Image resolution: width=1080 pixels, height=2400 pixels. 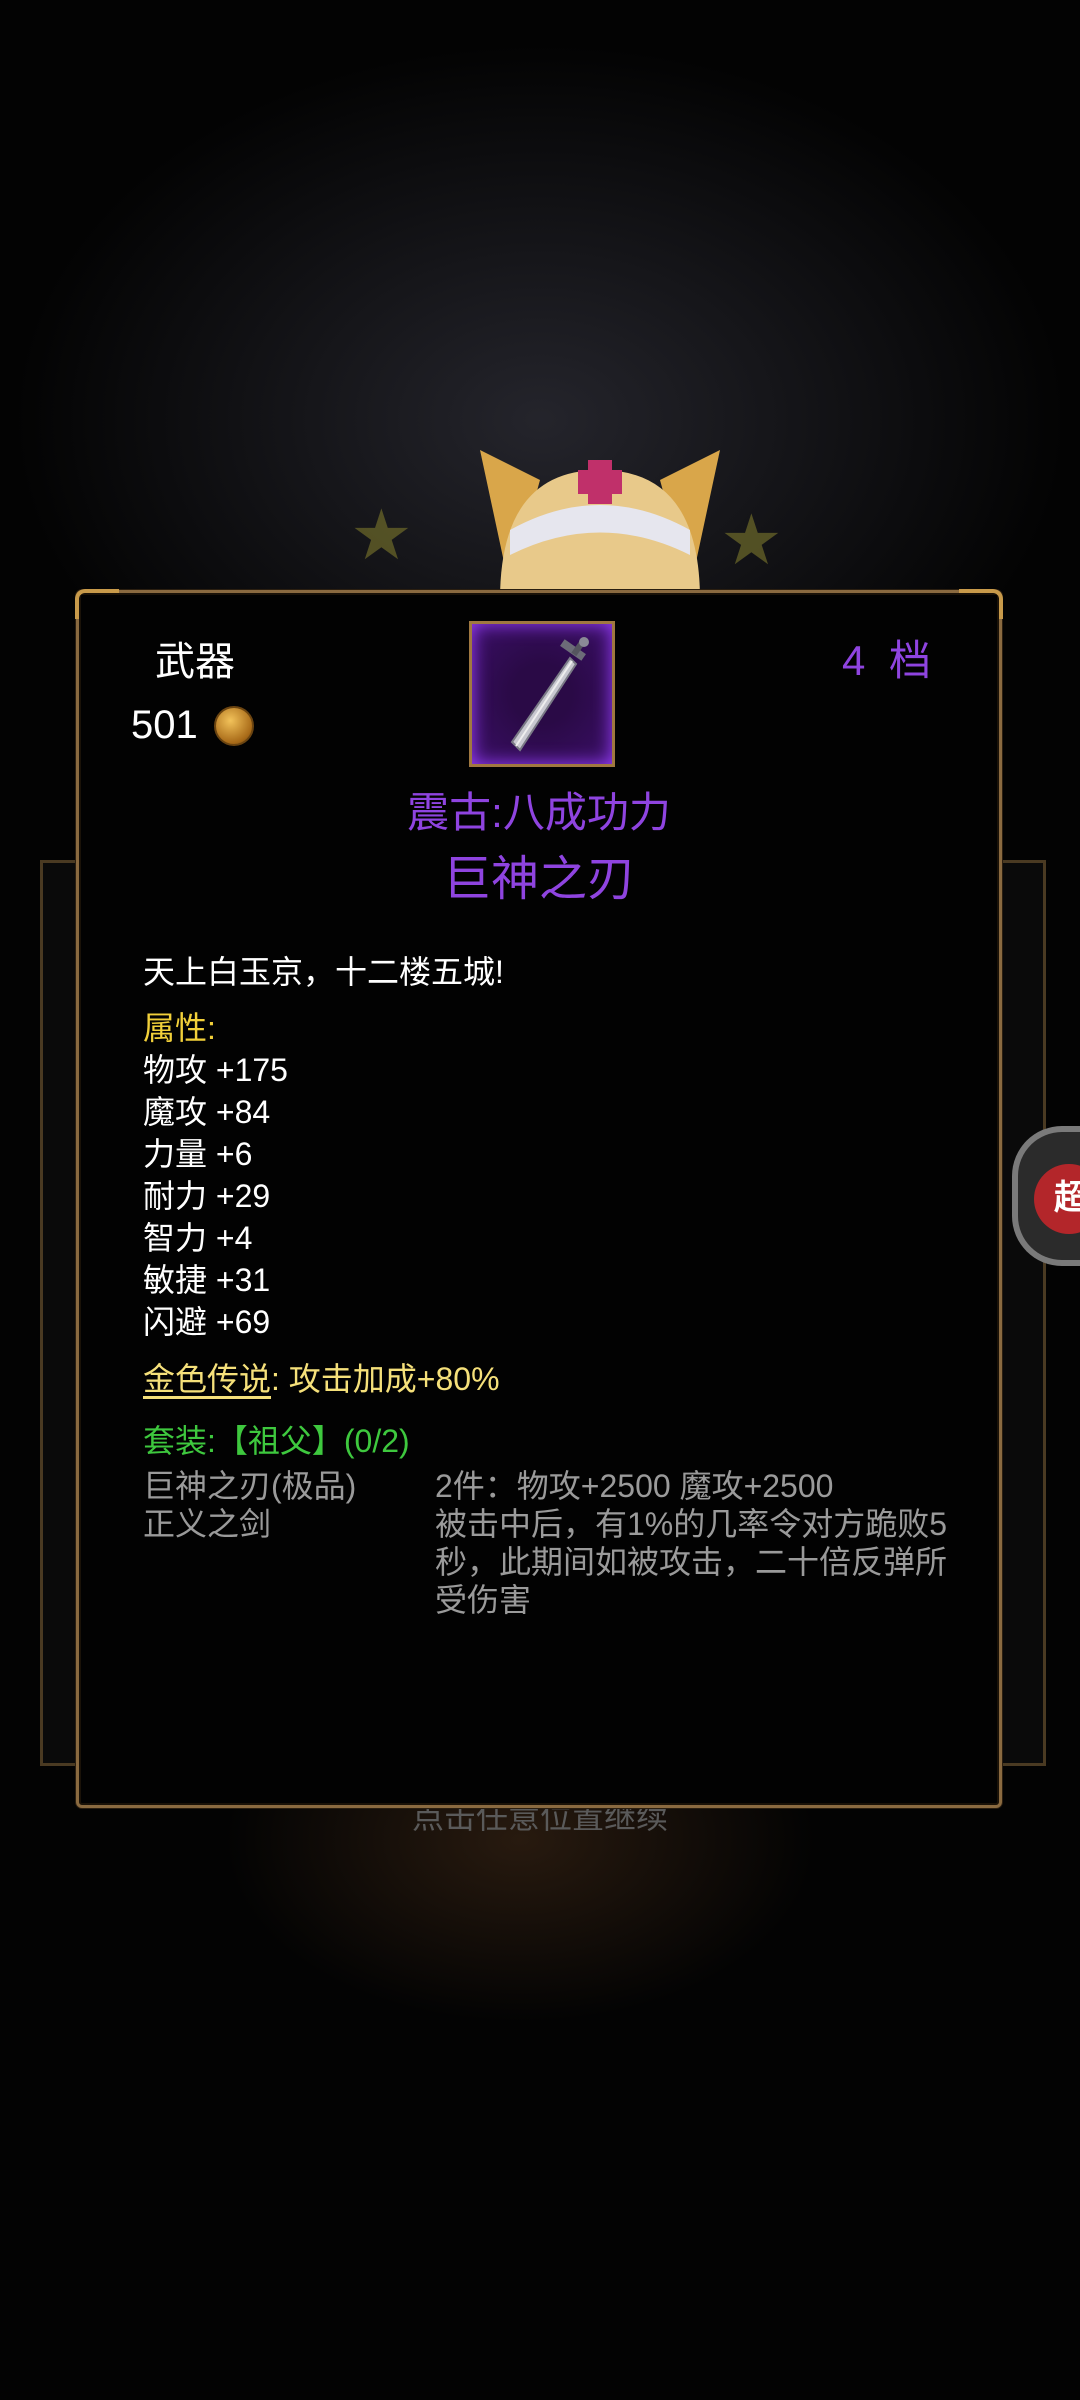 I want to click on attribute-line: 智力 +4, so click(x=198, y=1238).